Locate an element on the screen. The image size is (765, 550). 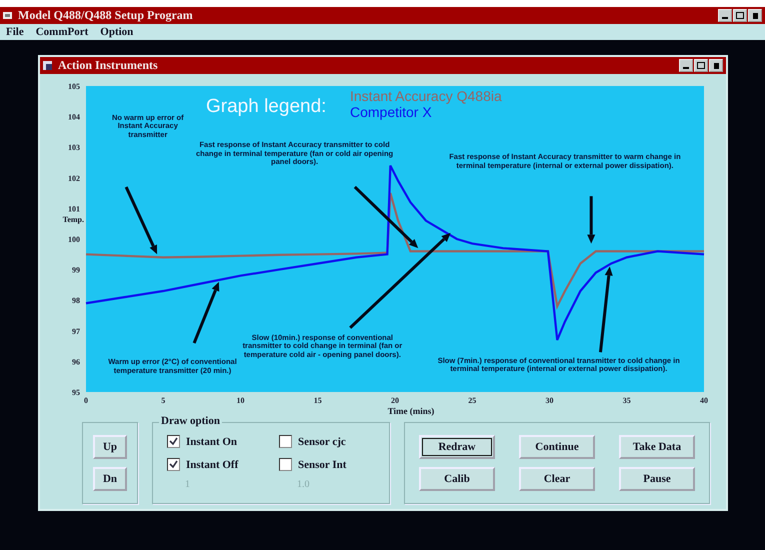
x-tick-label: 40 is located at coordinates (704, 400).